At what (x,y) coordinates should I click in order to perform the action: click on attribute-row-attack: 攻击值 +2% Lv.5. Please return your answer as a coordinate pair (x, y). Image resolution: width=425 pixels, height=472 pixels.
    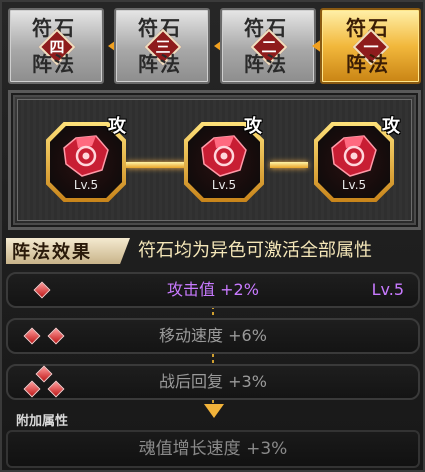
    Looking at the image, I should click on (213, 290).